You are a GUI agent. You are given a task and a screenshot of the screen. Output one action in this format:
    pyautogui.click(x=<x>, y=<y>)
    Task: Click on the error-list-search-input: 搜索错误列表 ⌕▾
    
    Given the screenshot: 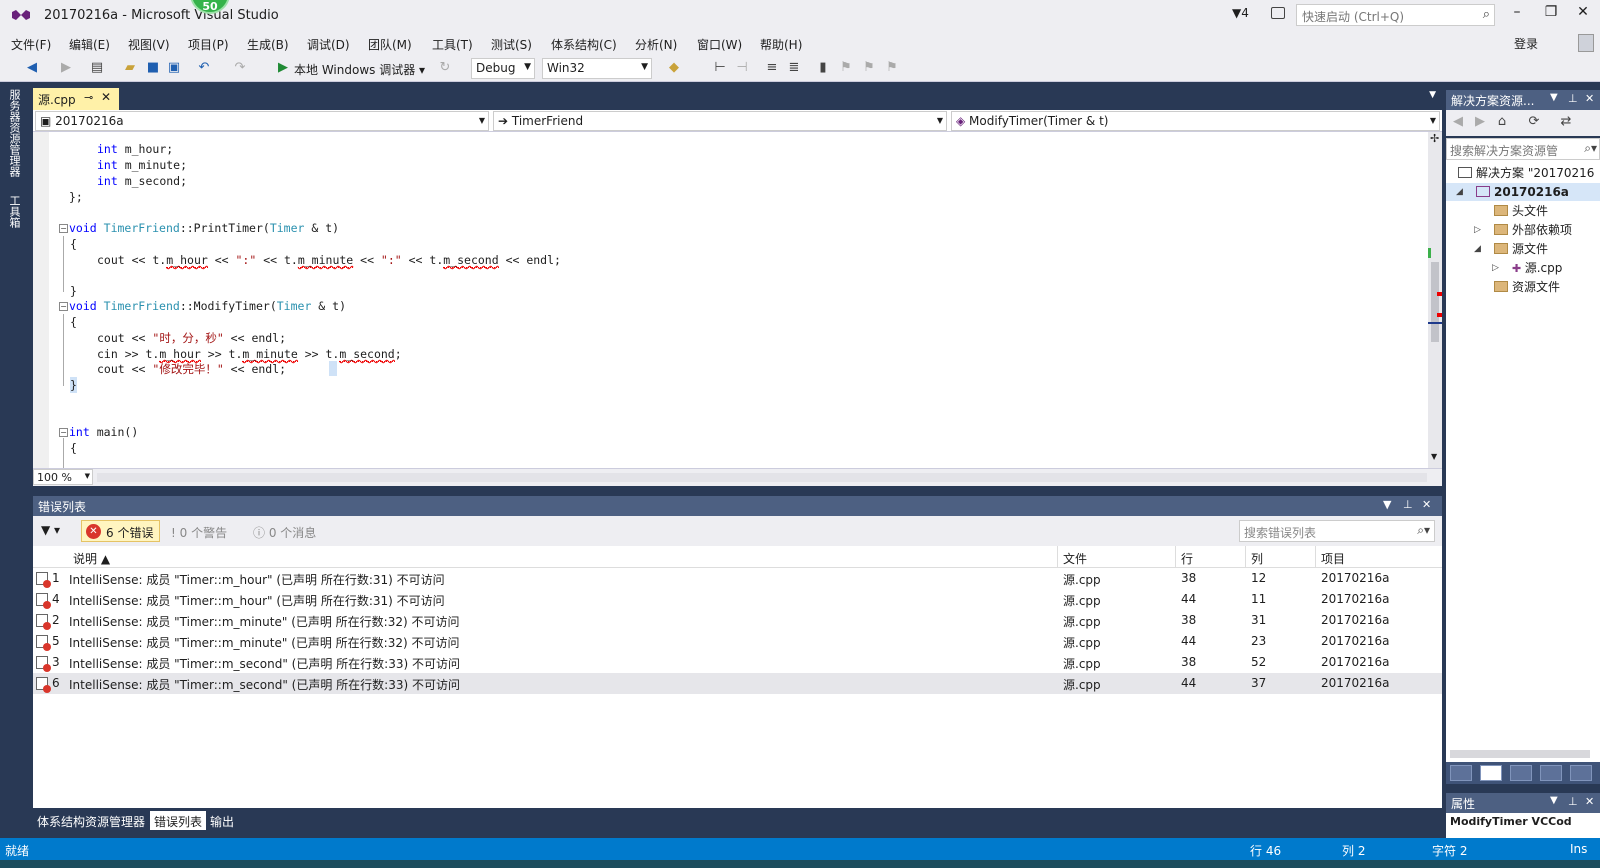 What is the action you would take?
    pyautogui.click(x=1337, y=531)
    